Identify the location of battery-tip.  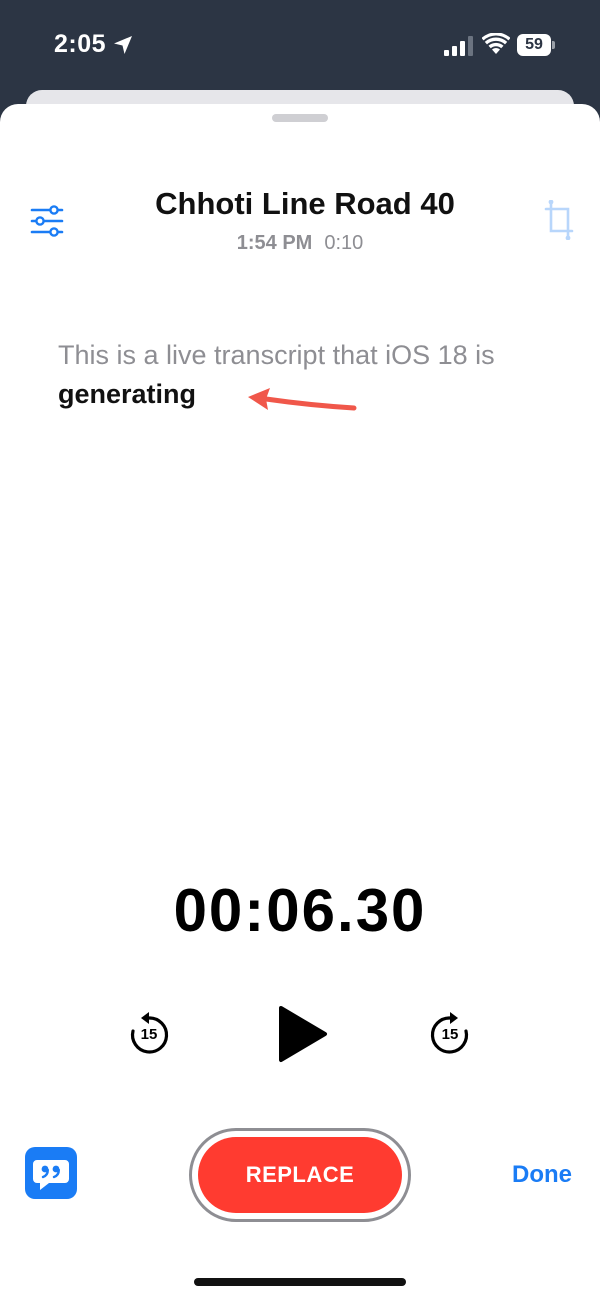
(553, 45).